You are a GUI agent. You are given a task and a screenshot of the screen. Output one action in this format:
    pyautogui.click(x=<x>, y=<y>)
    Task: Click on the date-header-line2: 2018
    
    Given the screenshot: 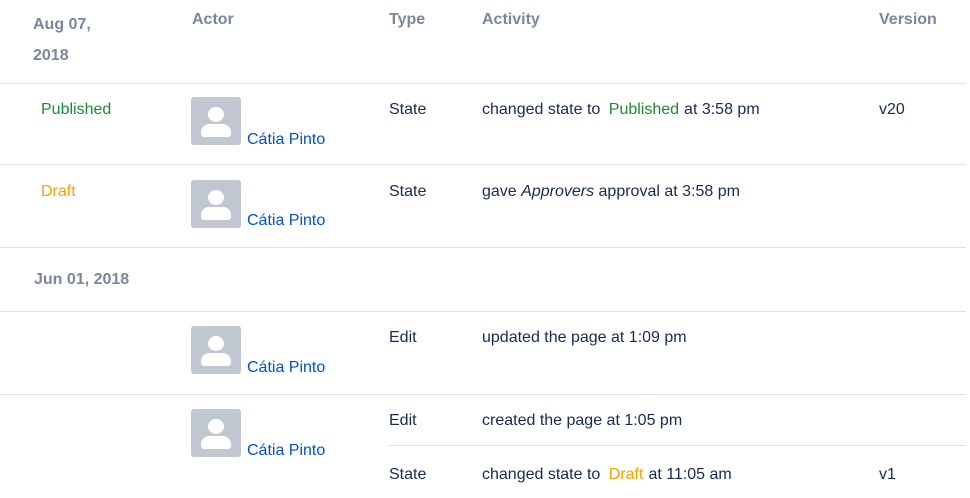 What is the action you would take?
    pyautogui.click(x=51, y=55)
    